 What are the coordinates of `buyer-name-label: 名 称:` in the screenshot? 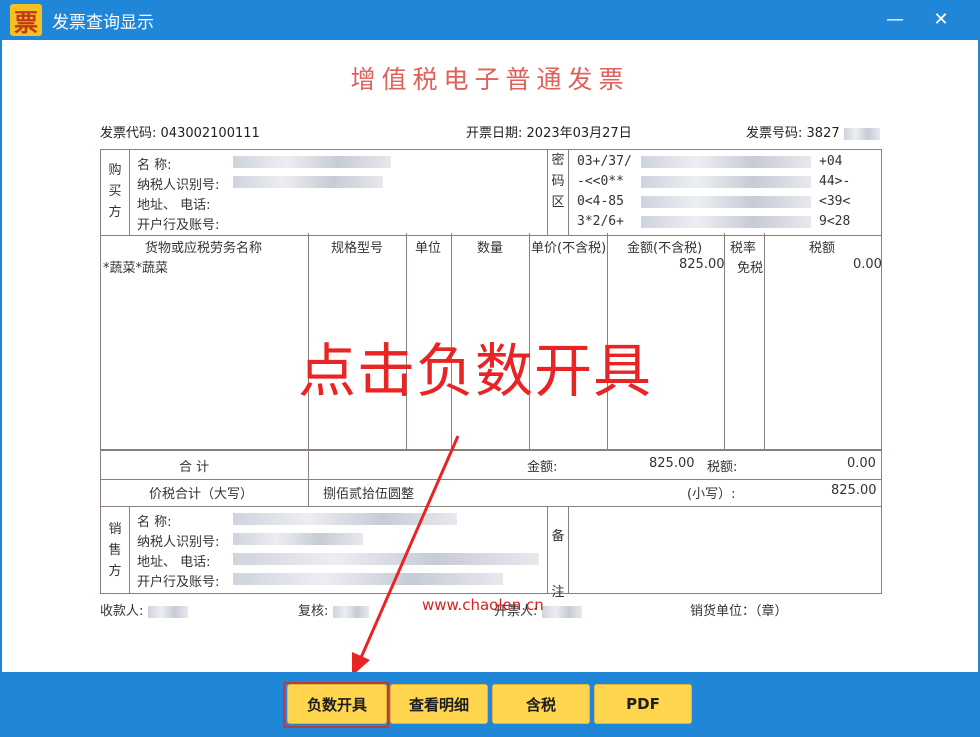 It's located at (154, 165).